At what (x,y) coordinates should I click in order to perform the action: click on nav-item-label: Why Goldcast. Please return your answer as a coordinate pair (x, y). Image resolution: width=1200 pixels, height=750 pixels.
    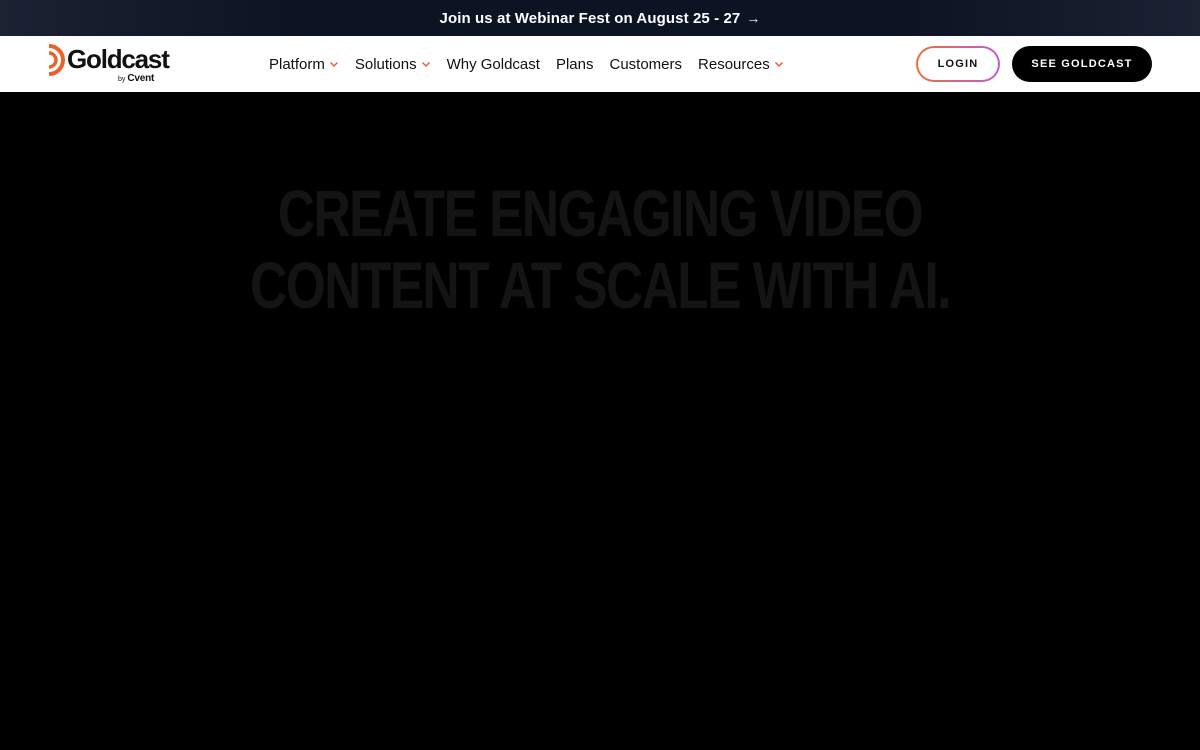
    Looking at the image, I should click on (493, 64).